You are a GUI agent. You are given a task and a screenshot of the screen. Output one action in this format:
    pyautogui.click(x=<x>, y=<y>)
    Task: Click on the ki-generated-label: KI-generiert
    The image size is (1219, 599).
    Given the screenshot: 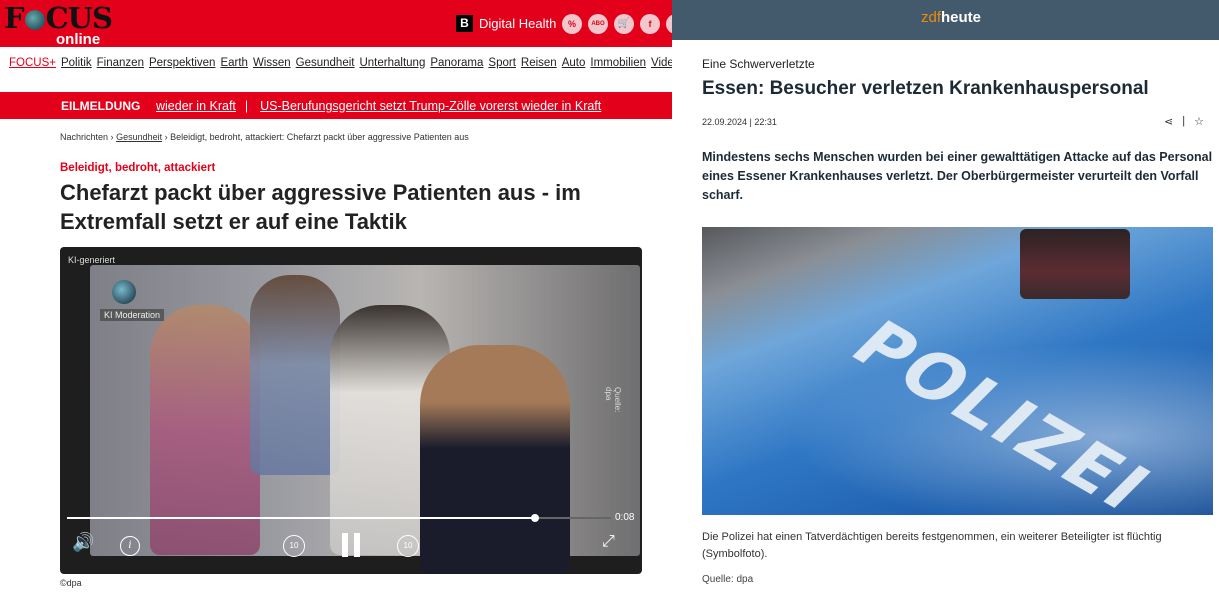 What is the action you would take?
    pyautogui.click(x=92, y=260)
    